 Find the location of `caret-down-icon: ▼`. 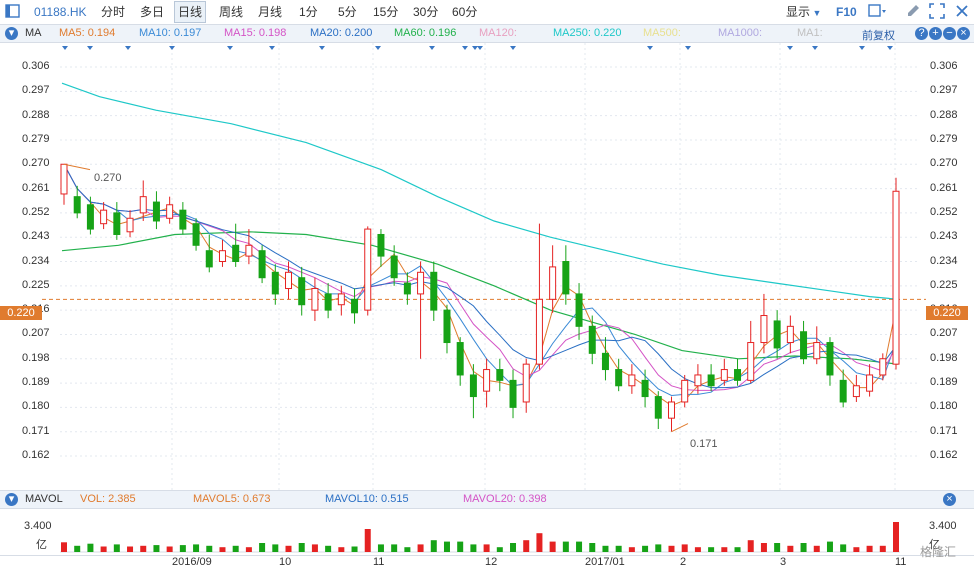

caret-down-icon: ▼ is located at coordinates (816, 13).